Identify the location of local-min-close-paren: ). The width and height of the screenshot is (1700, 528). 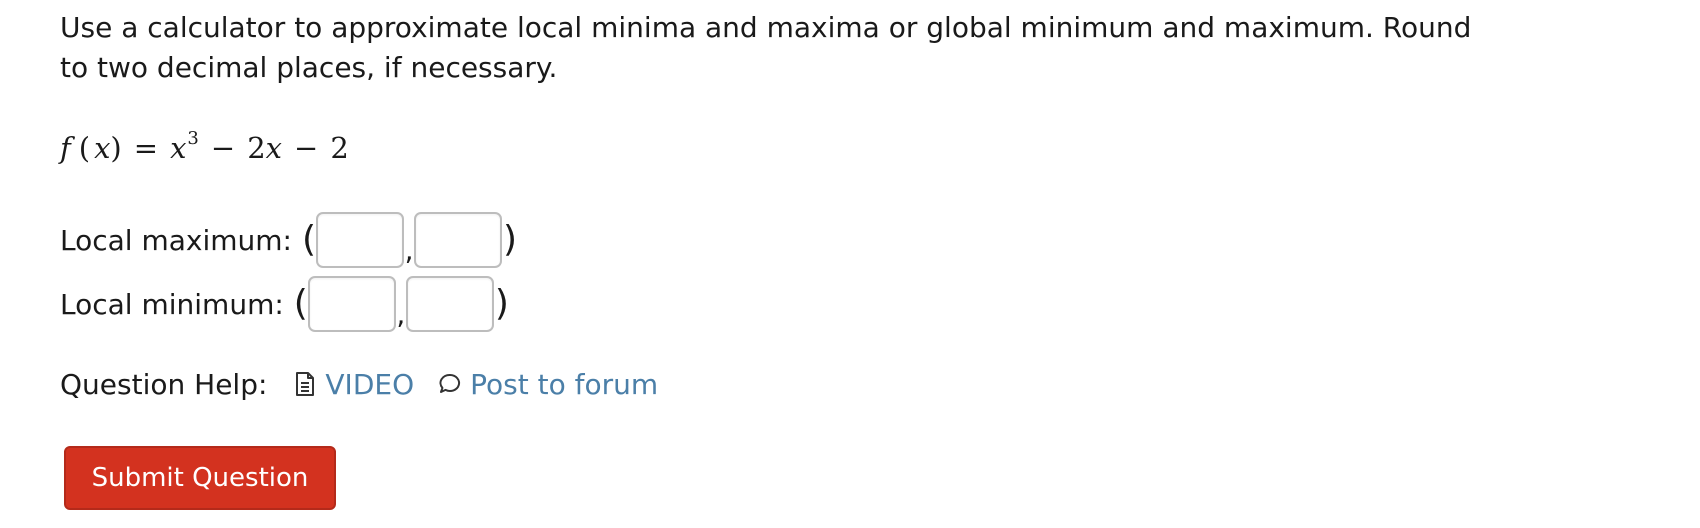
(501, 303).